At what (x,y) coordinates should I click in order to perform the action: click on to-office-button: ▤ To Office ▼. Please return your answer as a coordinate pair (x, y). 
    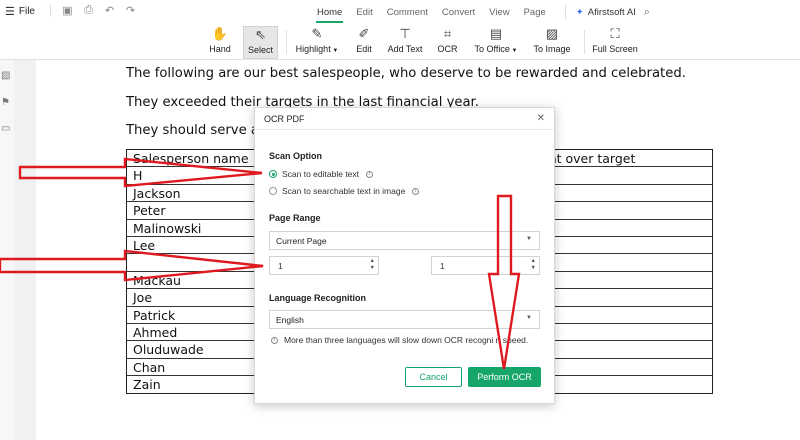
    Looking at the image, I should click on (496, 42).